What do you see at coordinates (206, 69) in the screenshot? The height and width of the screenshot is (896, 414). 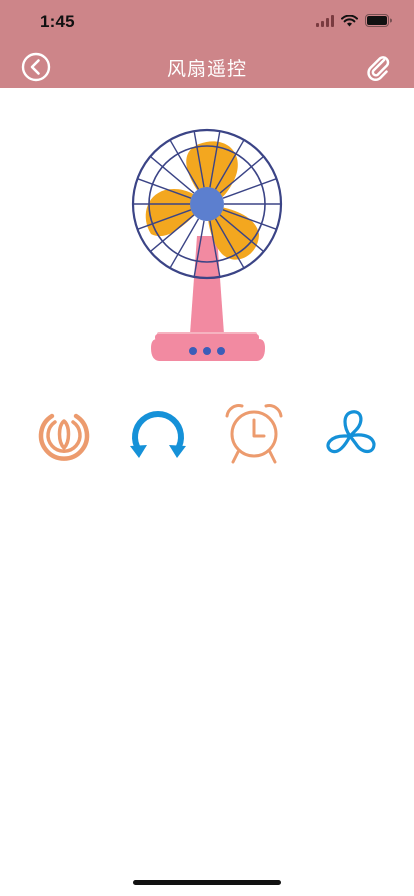 I see `page-title: 风扇遥控` at bounding box center [206, 69].